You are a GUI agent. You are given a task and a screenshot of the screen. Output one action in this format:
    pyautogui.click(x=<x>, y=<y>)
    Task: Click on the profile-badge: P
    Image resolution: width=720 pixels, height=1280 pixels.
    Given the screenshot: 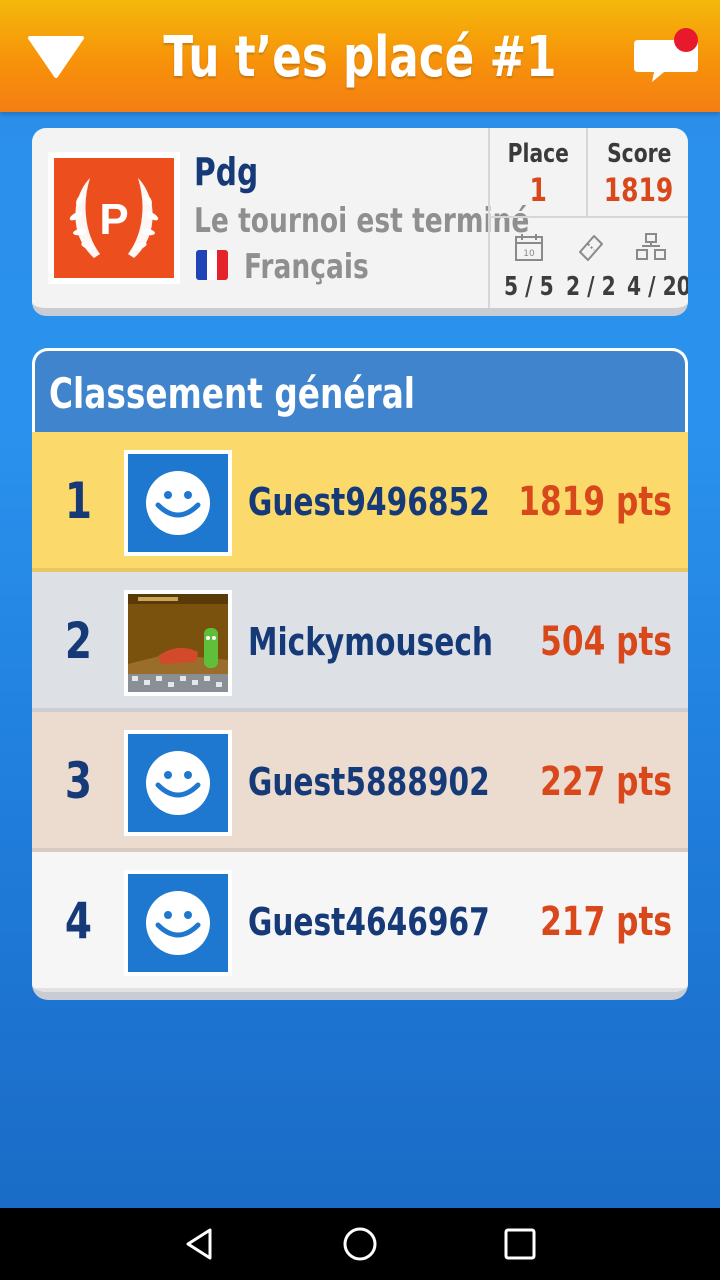 What is the action you would take?
    pyautogui.click(x=114, y=218)
    